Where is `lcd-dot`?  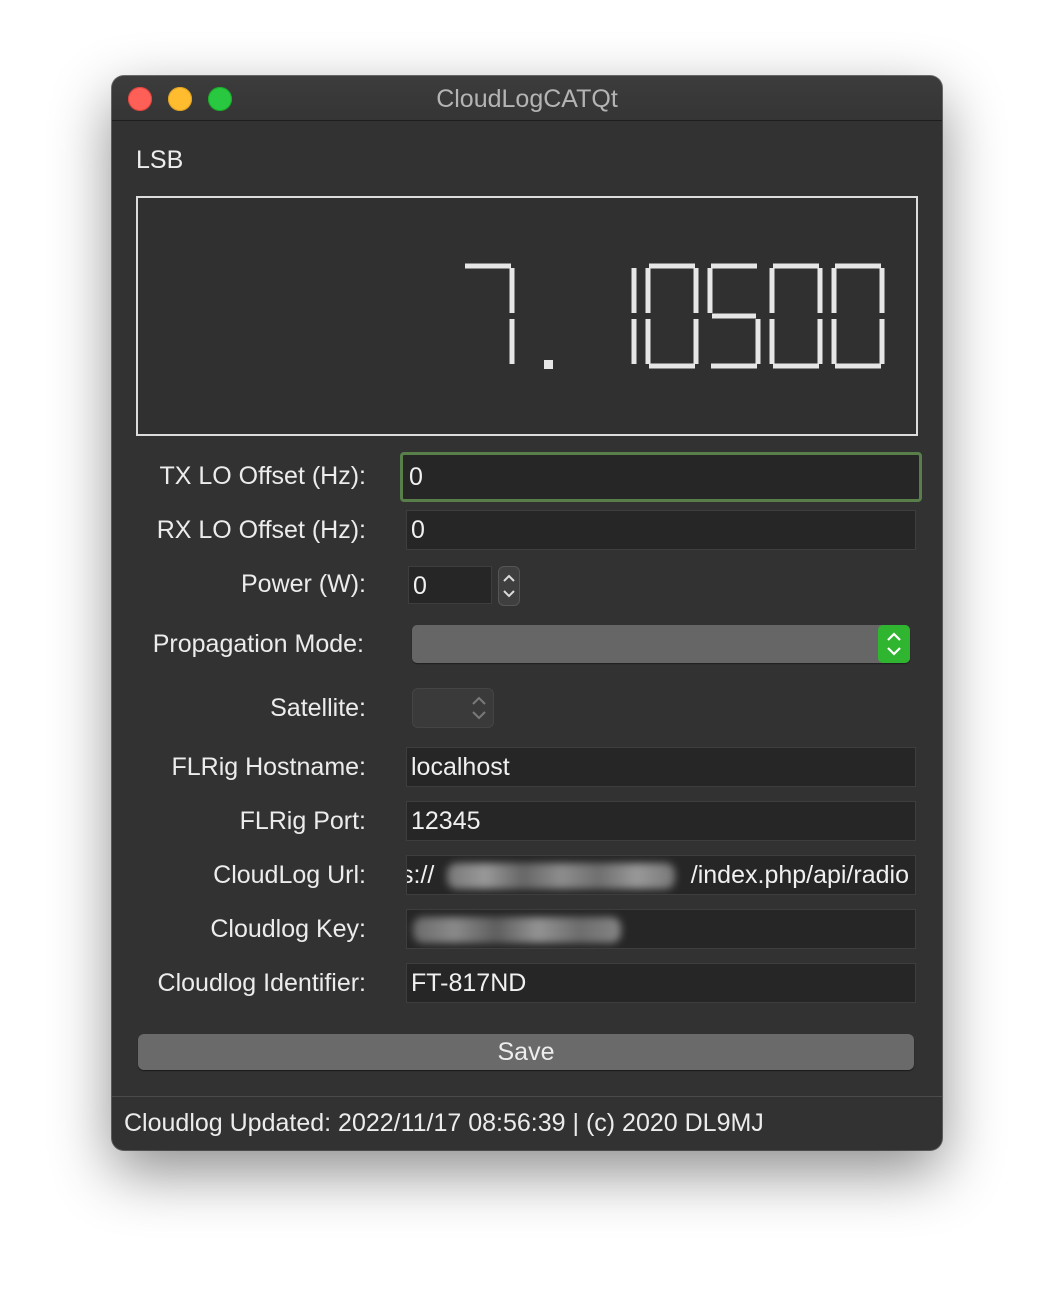
lcd-dot is located at coordinates (548, 364).